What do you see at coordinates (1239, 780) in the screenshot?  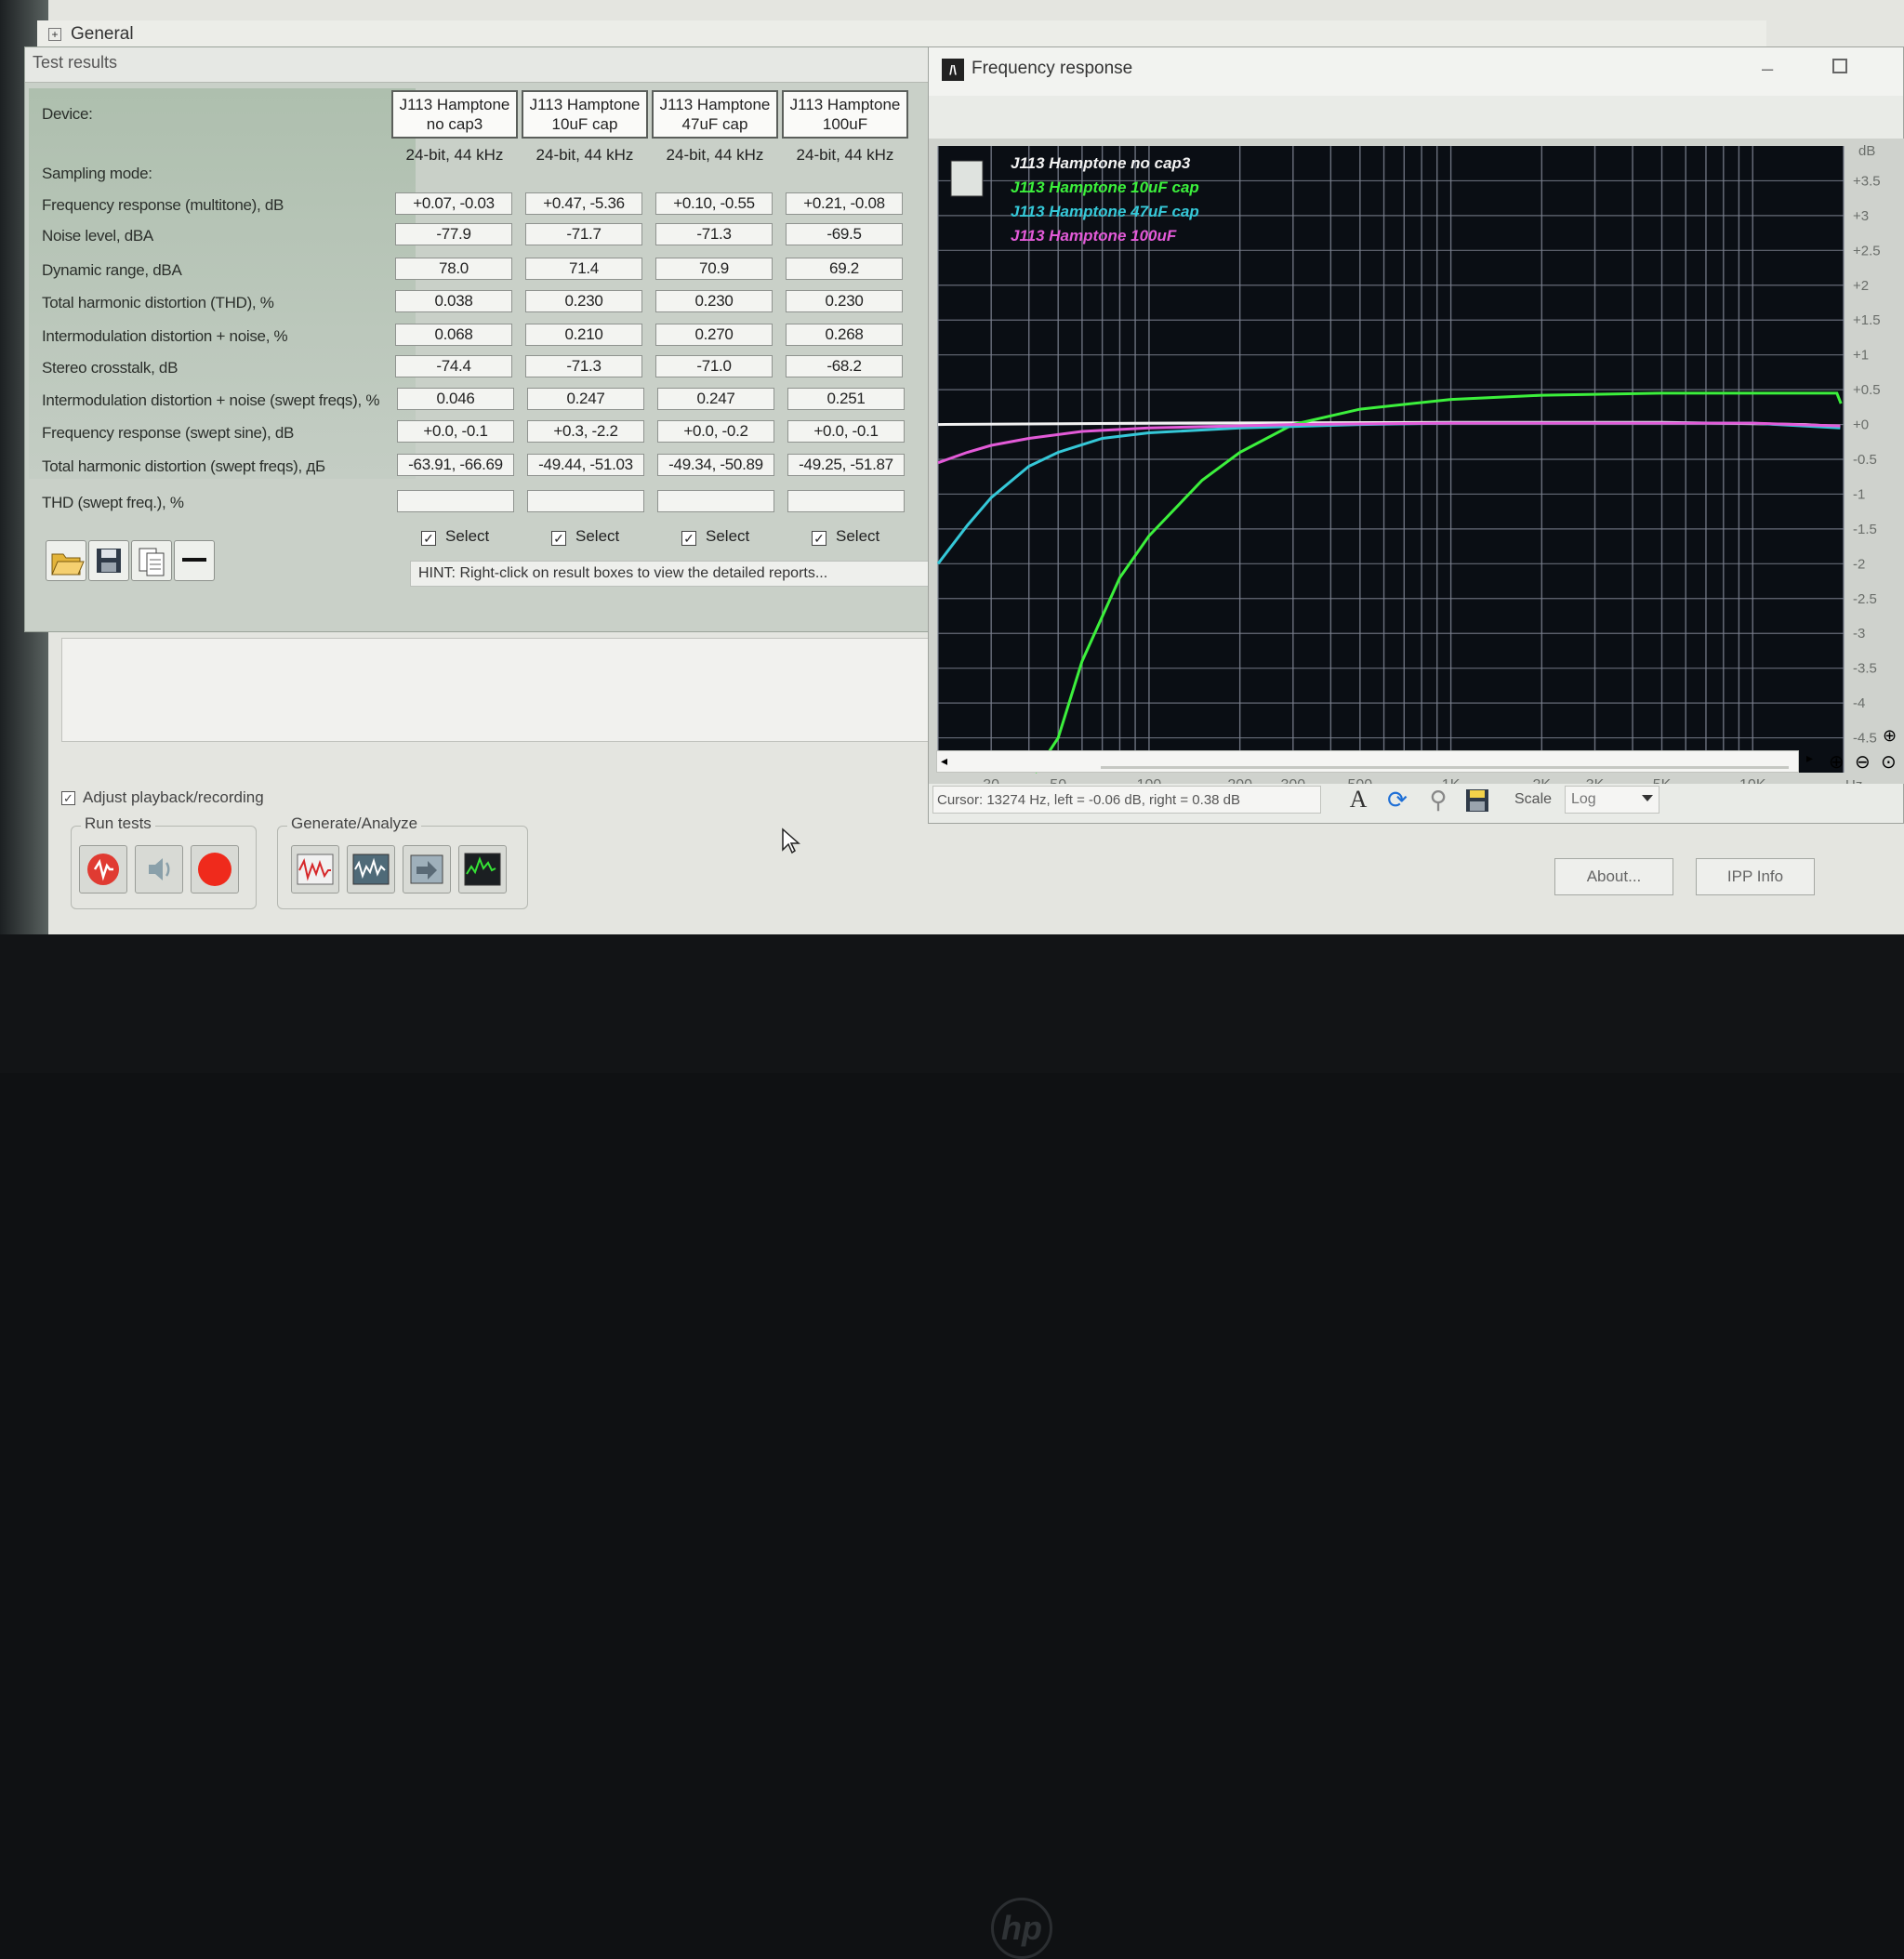 I see `x-tick-label: 200` at bounding box center [1239, 780].